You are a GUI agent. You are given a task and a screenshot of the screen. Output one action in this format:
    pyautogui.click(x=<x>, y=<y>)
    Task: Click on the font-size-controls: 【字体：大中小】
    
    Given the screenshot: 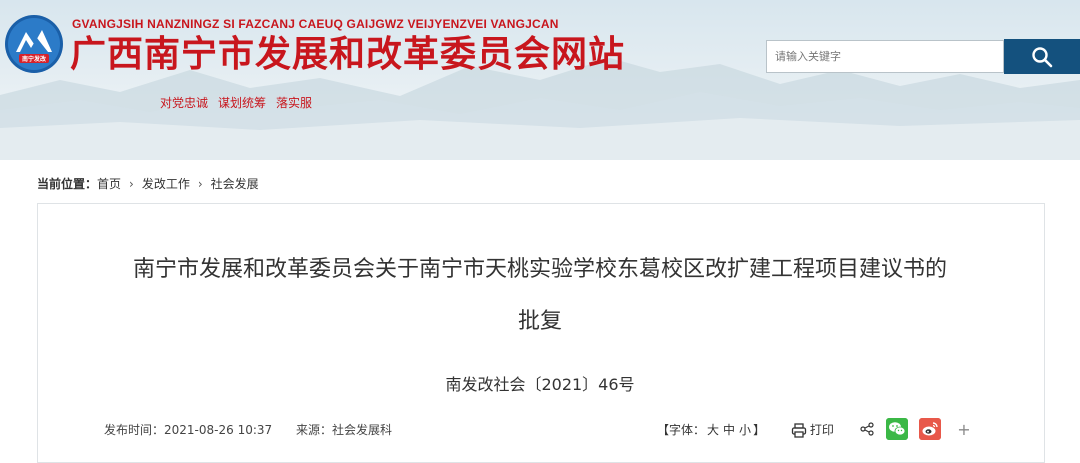 What is the action you would take?
    pyautogui.click(x=711, y=429)
    